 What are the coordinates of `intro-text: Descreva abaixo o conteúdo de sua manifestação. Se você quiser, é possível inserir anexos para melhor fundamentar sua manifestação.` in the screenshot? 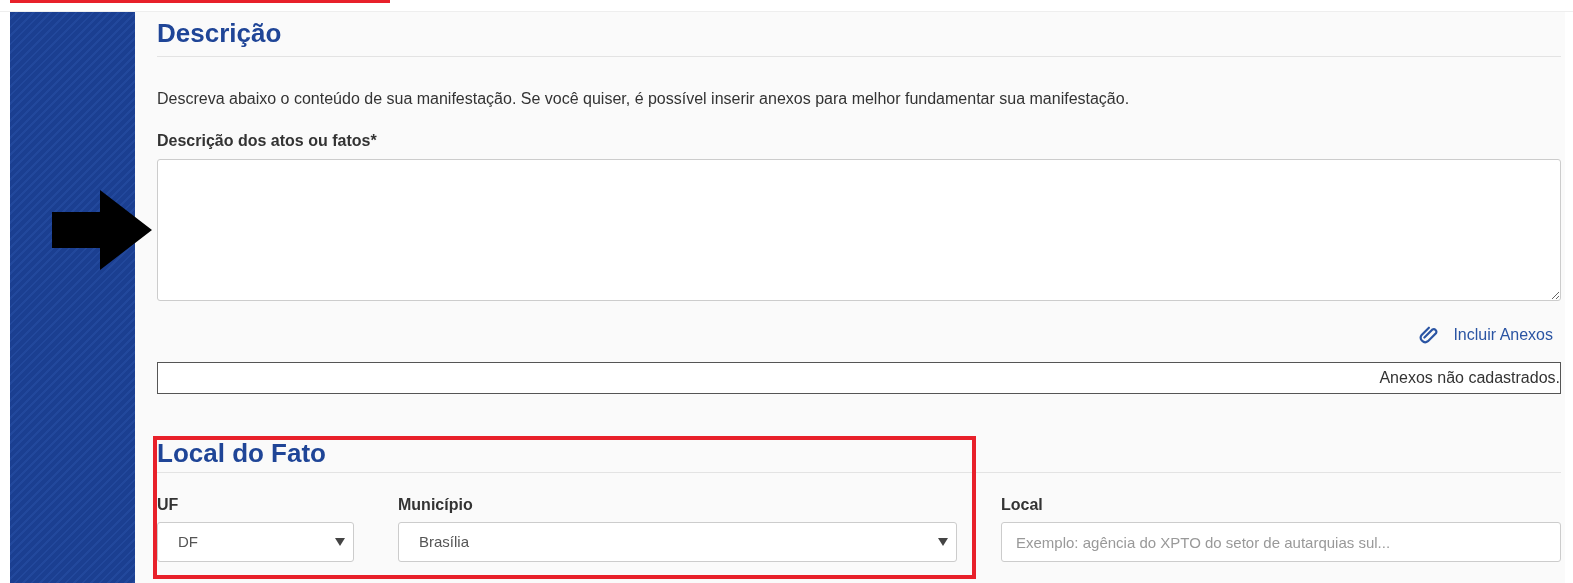 It's located at (644, 99).